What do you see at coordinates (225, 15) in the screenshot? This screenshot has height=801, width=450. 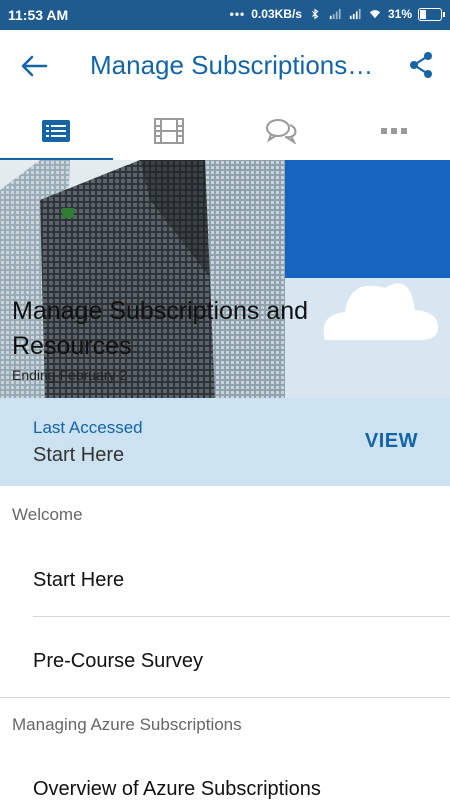 I see `status-bar: 11:53 AM ••• 0.03KB/s 31%` at bounding box center [225, 15].